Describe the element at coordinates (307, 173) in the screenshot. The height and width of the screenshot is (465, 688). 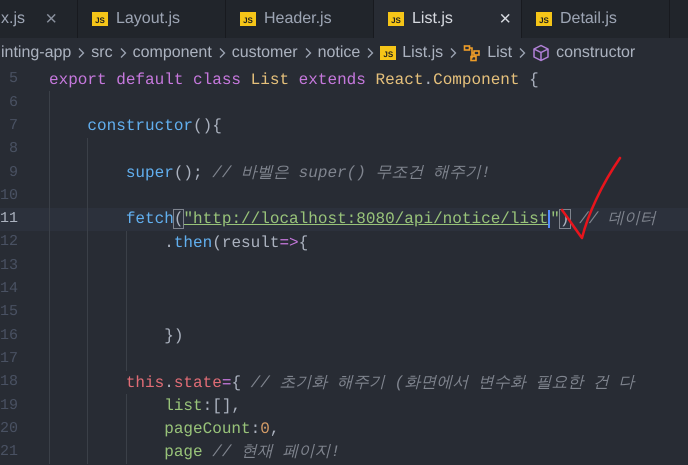
I see `code-line: super(); // 바벨은 super() 무조건 해주기!` at that location.